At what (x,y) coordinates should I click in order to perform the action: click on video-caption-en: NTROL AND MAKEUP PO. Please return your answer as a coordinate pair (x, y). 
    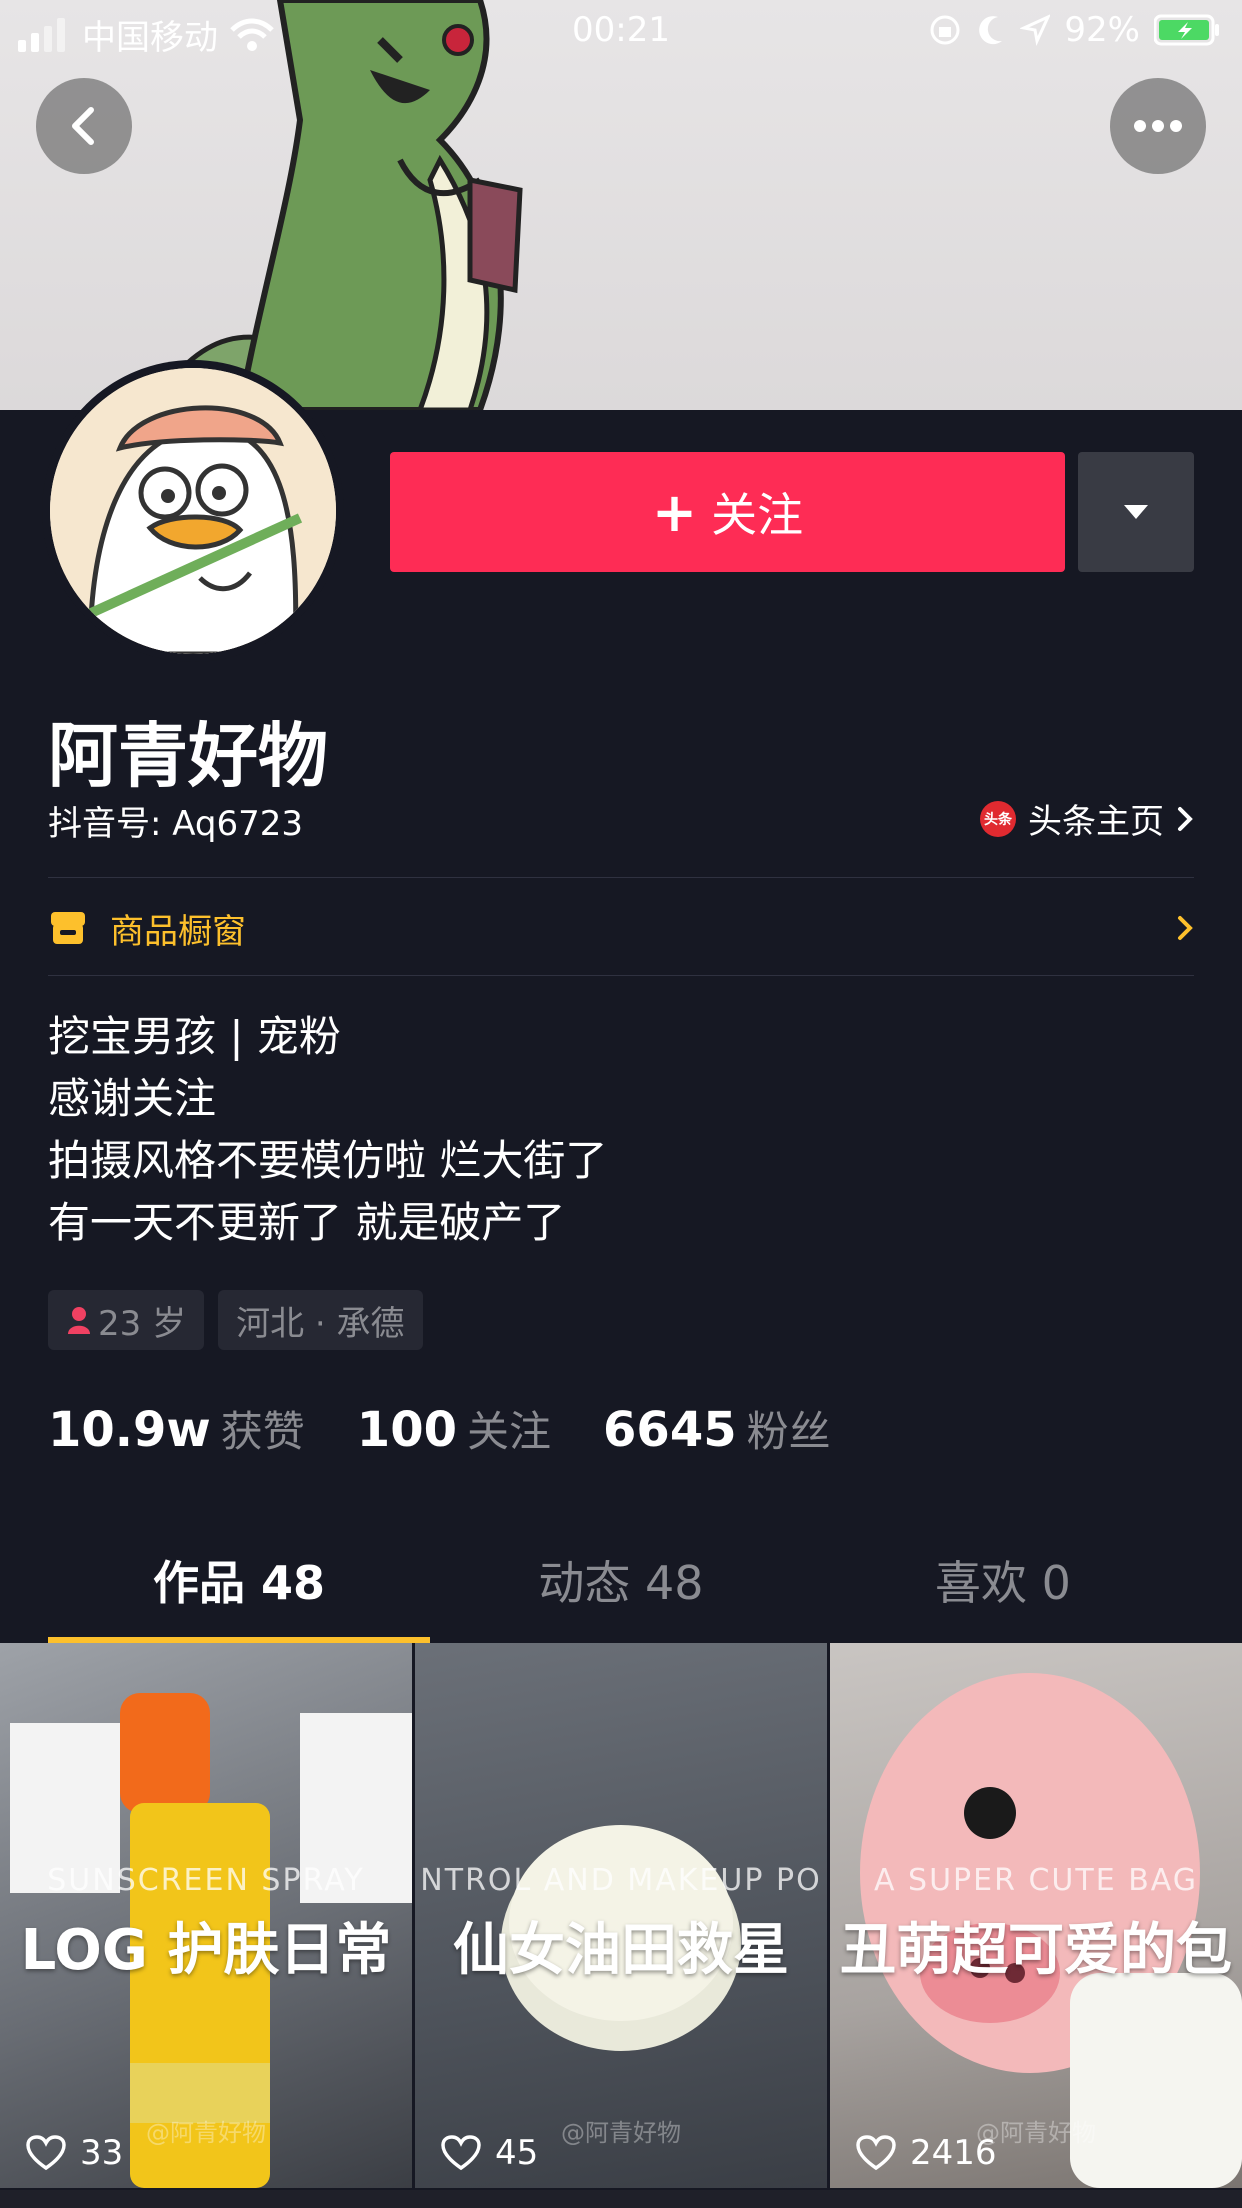
    Looking at the image, I should click on (621, 1880).